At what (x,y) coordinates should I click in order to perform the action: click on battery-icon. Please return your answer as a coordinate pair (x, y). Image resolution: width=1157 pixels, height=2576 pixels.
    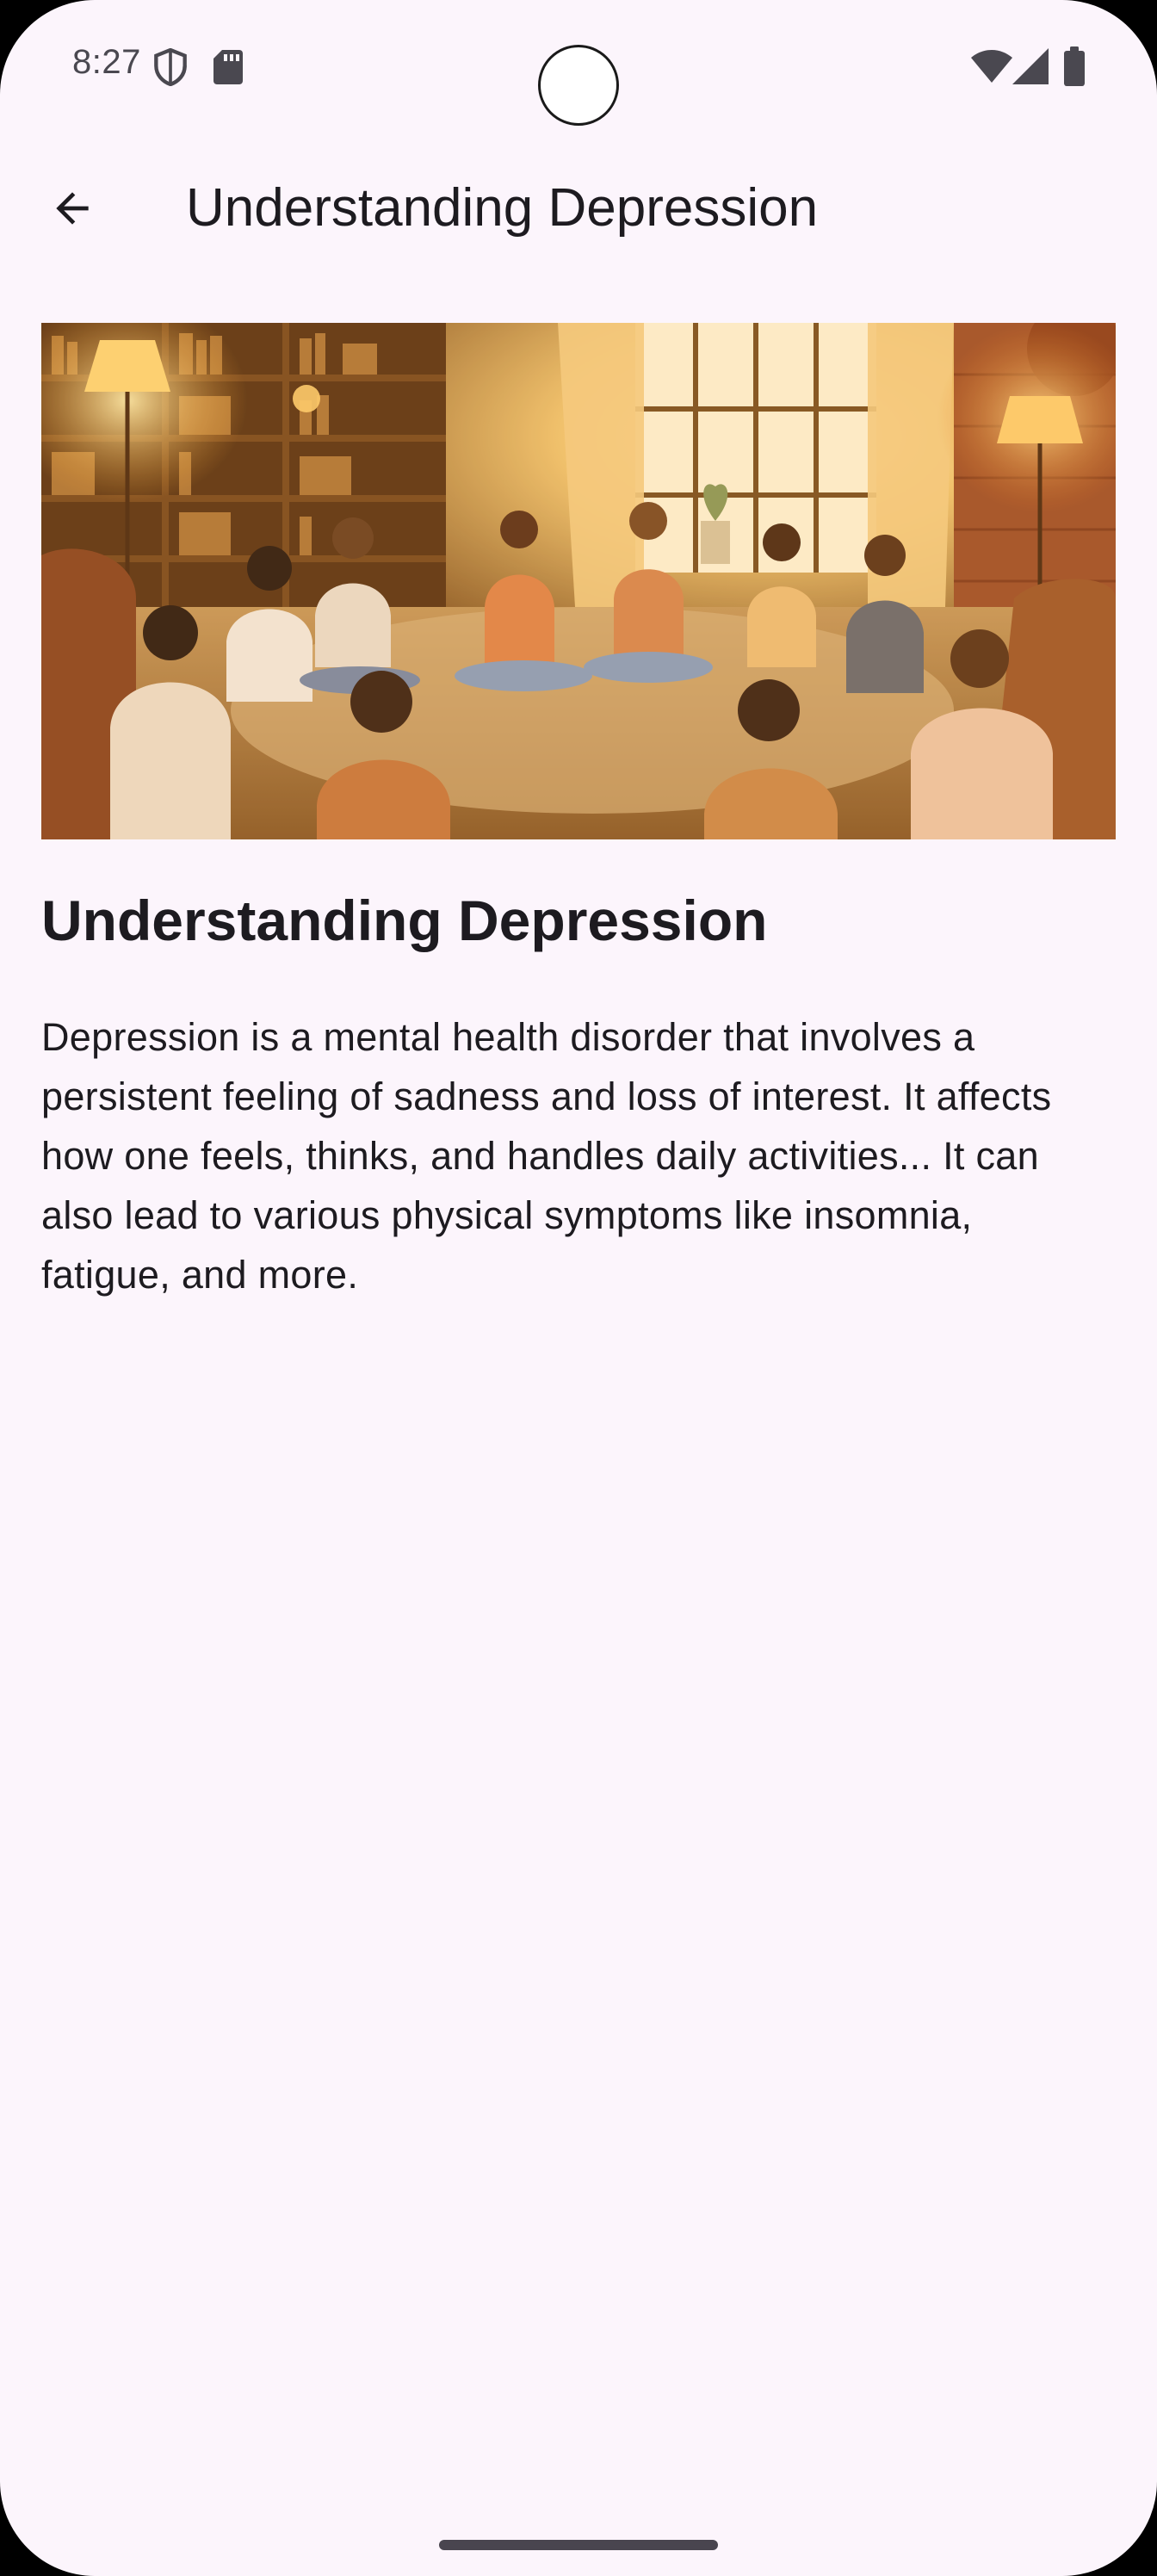
    Looking at the image, I should click on (1075, 66).